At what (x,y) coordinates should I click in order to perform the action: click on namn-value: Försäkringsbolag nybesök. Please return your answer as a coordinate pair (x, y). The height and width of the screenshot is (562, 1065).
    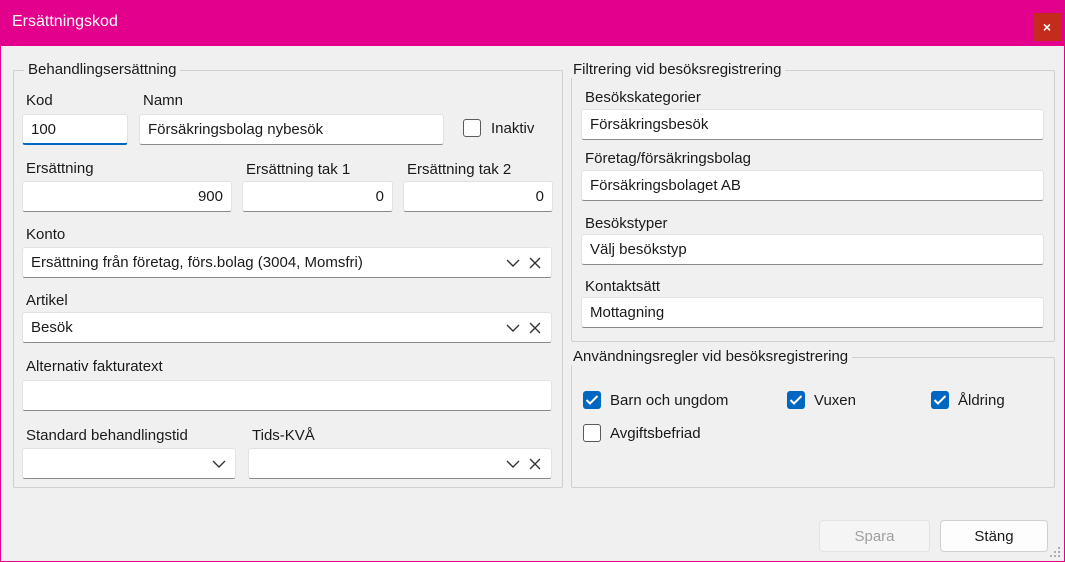
    Looking at the image, I should click on (236, 129).